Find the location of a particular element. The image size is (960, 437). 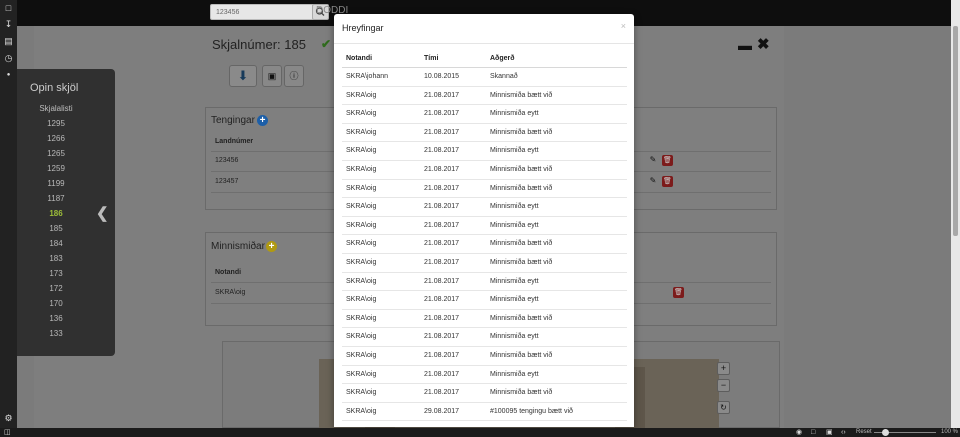

page-title: Skjalnúmer: 185 is located at coordinates (259, 44).